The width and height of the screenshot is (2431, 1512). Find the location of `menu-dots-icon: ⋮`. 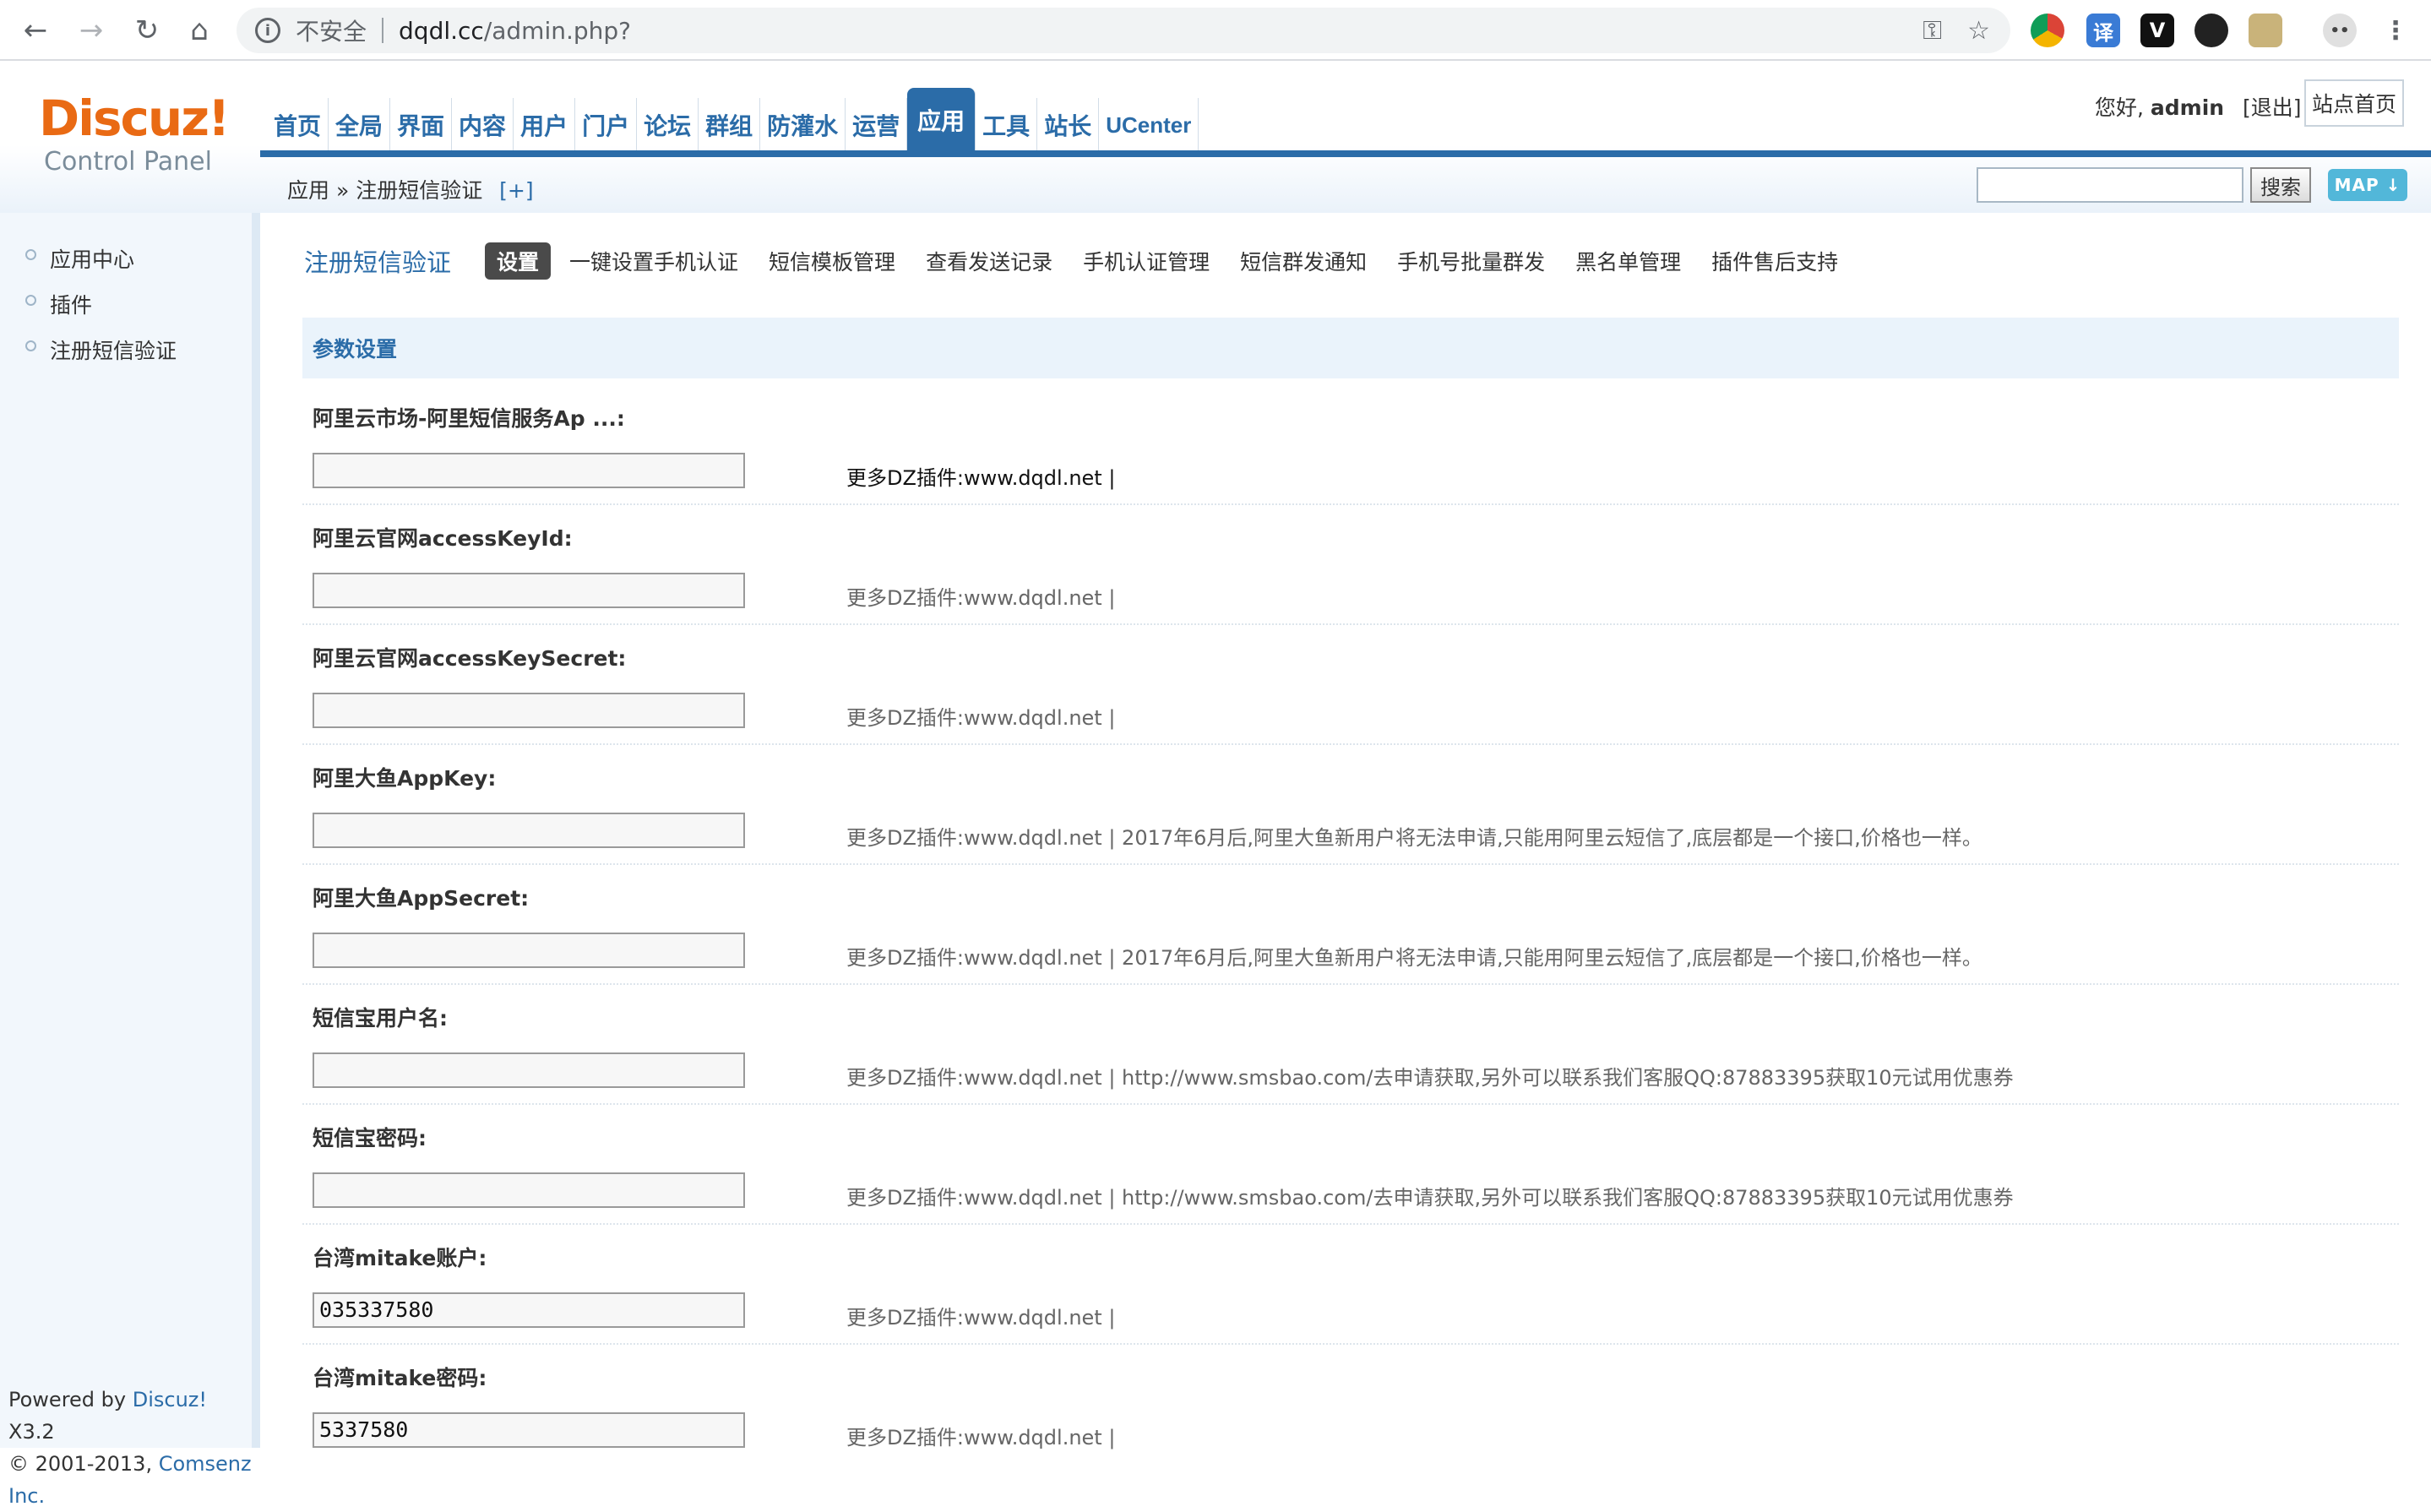

menu-dots-icon: ⋮ is located at coordinates (2395, 30).